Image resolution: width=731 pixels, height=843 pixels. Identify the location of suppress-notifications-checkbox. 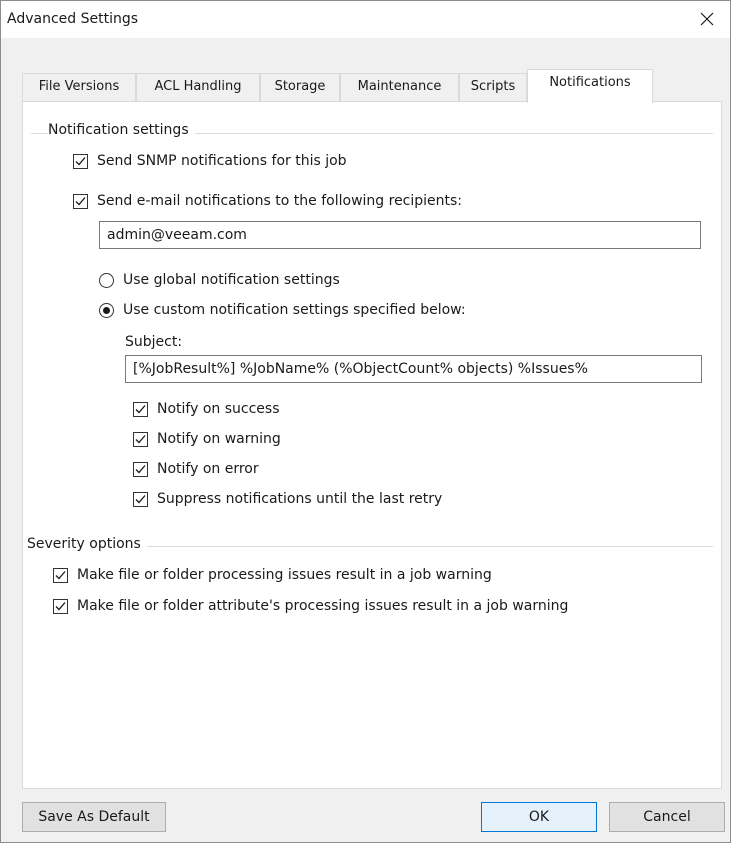
(140, 499).